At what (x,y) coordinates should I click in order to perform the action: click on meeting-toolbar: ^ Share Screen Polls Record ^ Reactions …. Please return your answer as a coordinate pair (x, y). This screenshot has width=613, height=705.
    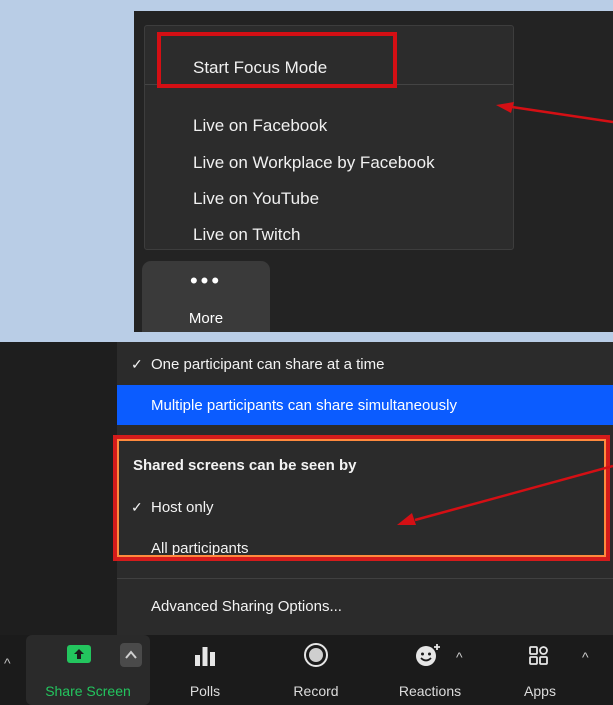
    Looking at the image, I should click on (306, 670).